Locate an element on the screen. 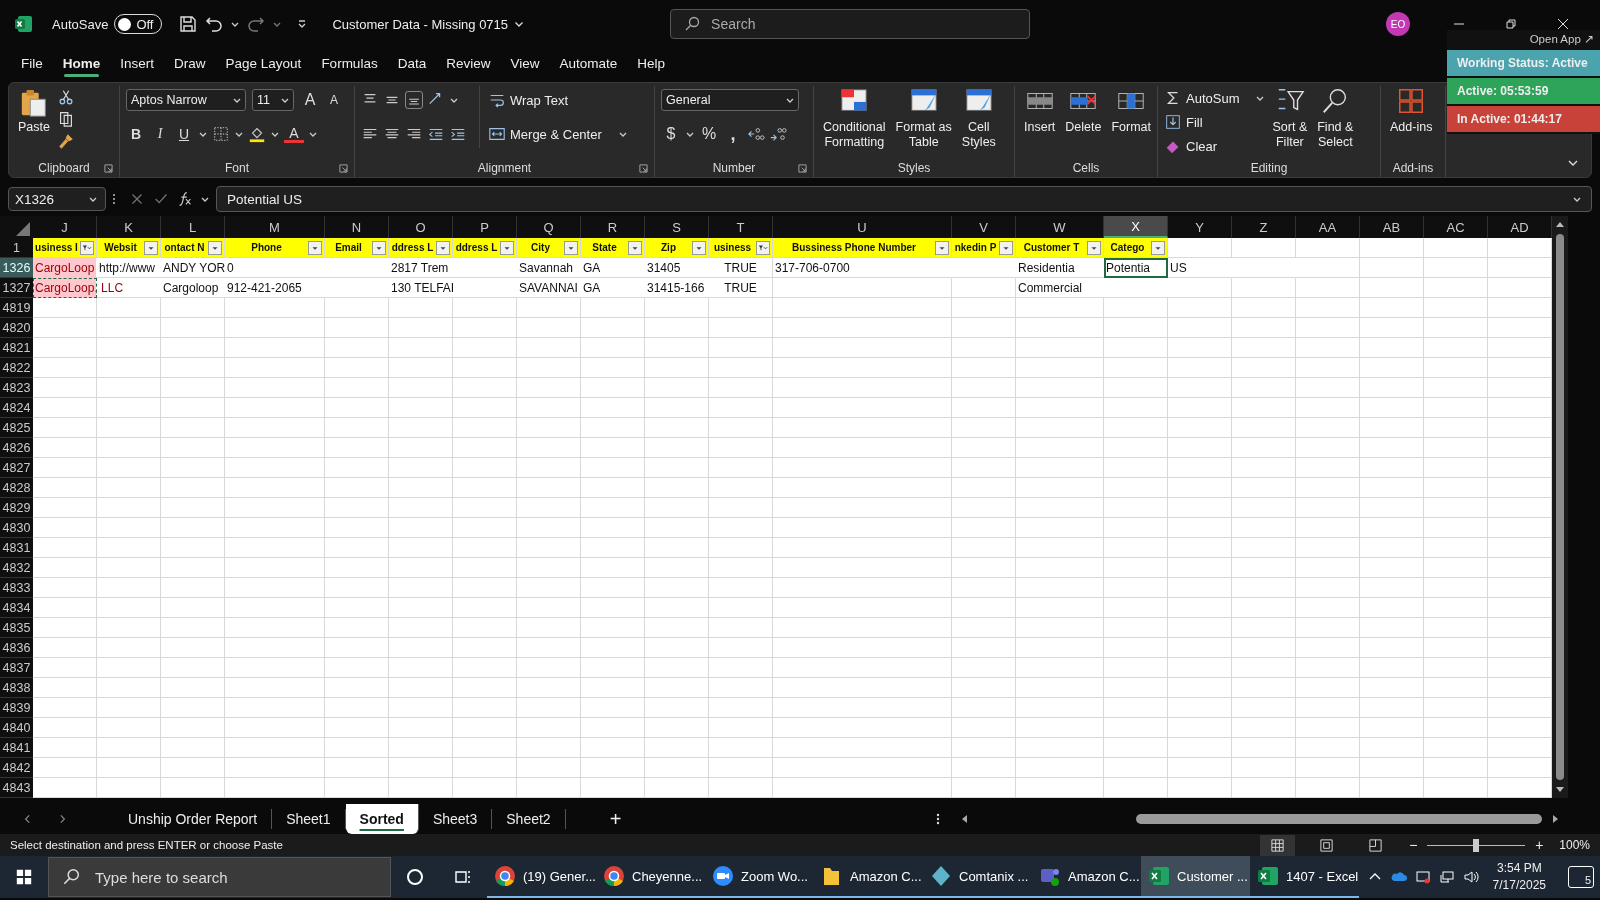 The image size is (1600, 900). row-header: 4823 is located at coordinates (16, 388).